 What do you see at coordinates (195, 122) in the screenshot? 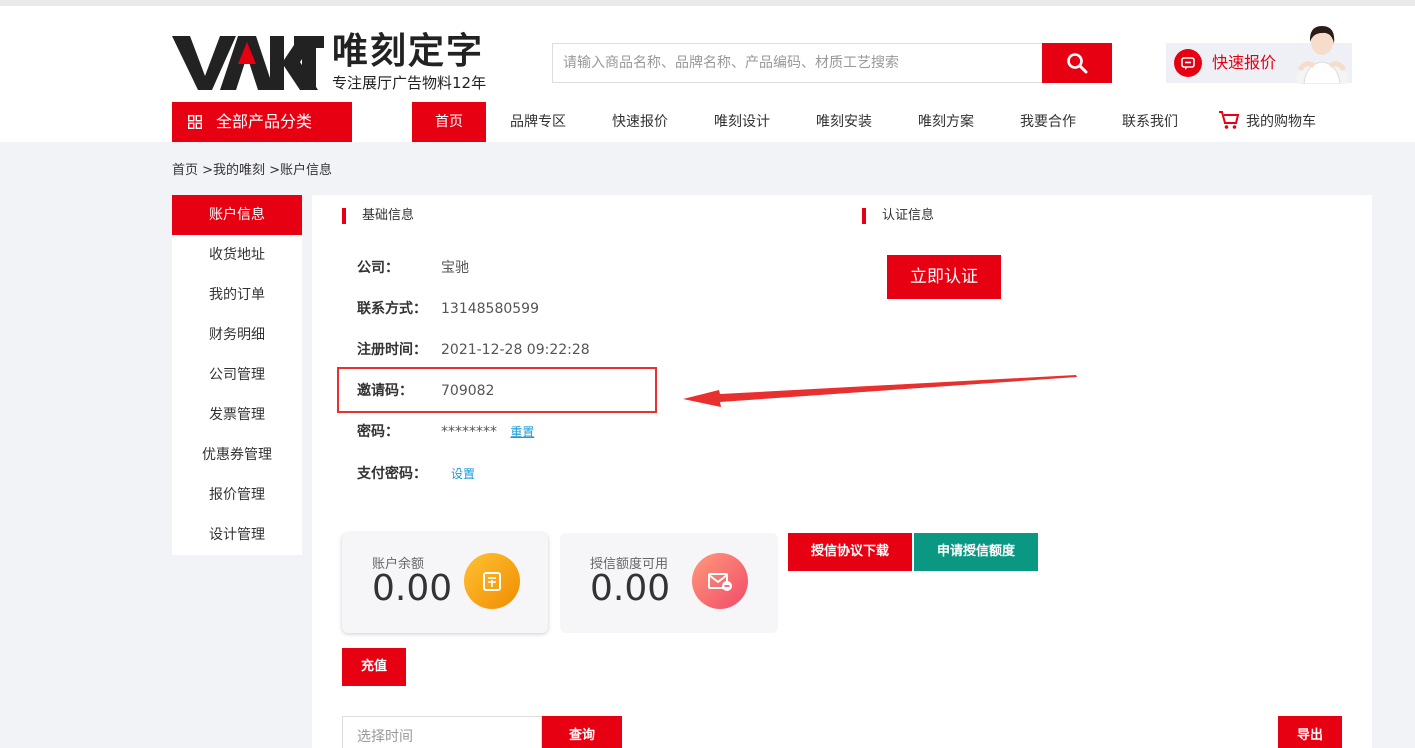
I see `grid-icon` at bounding box center [195, 122].